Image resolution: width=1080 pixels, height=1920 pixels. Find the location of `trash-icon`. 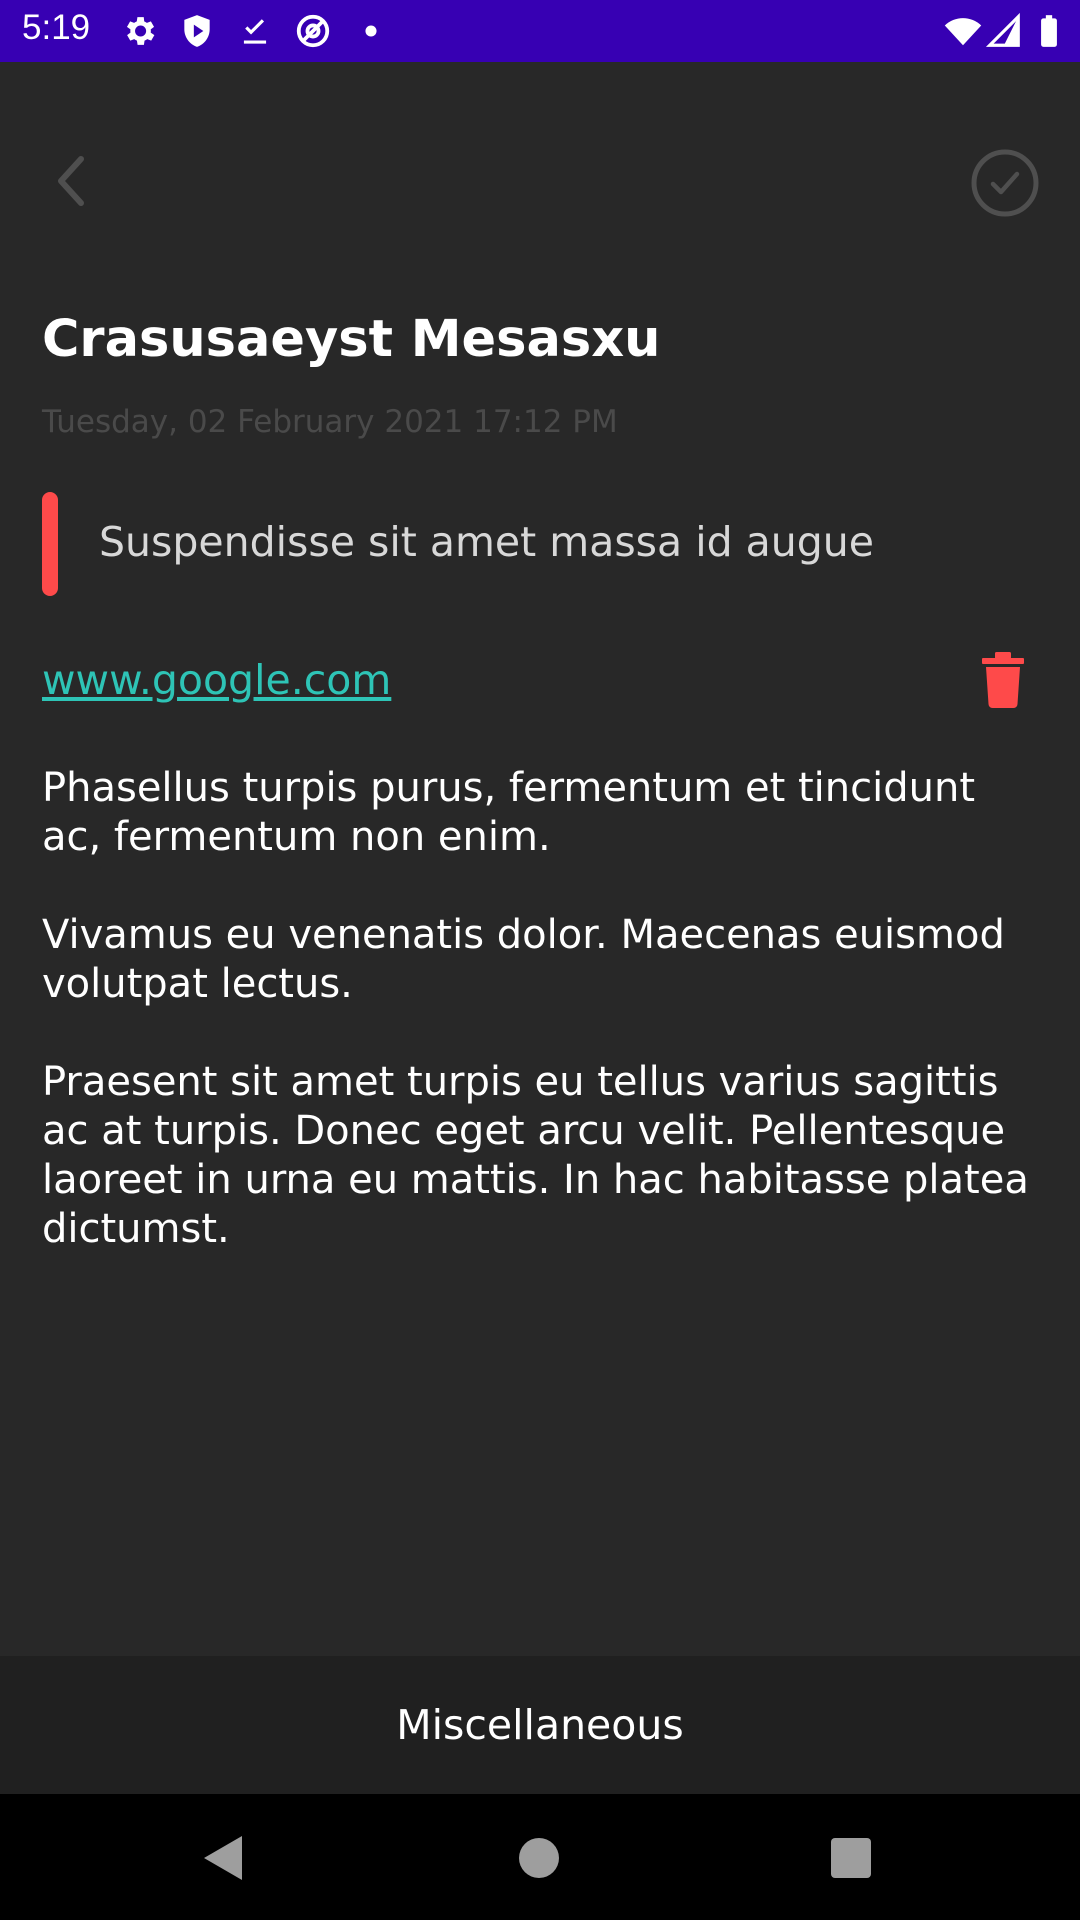

trash-icon is located at coordinates (1003, 680).